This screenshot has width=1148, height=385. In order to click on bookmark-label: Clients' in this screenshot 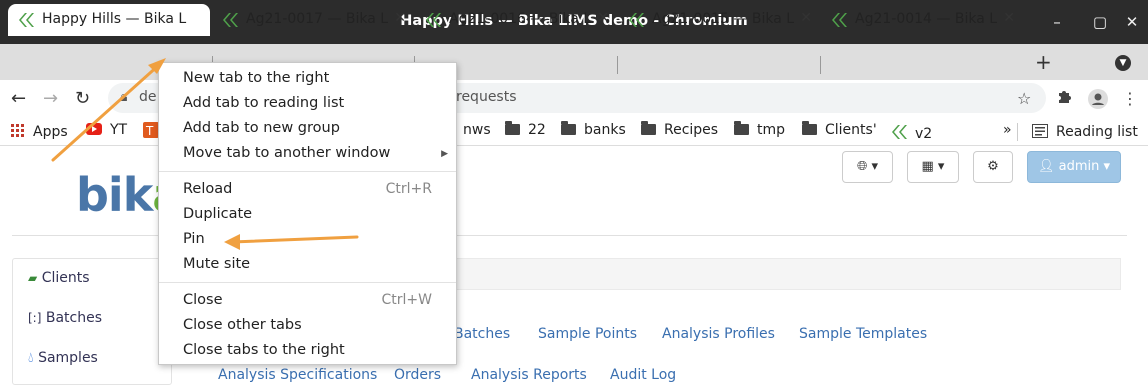, I will do `click(851, 130)`.